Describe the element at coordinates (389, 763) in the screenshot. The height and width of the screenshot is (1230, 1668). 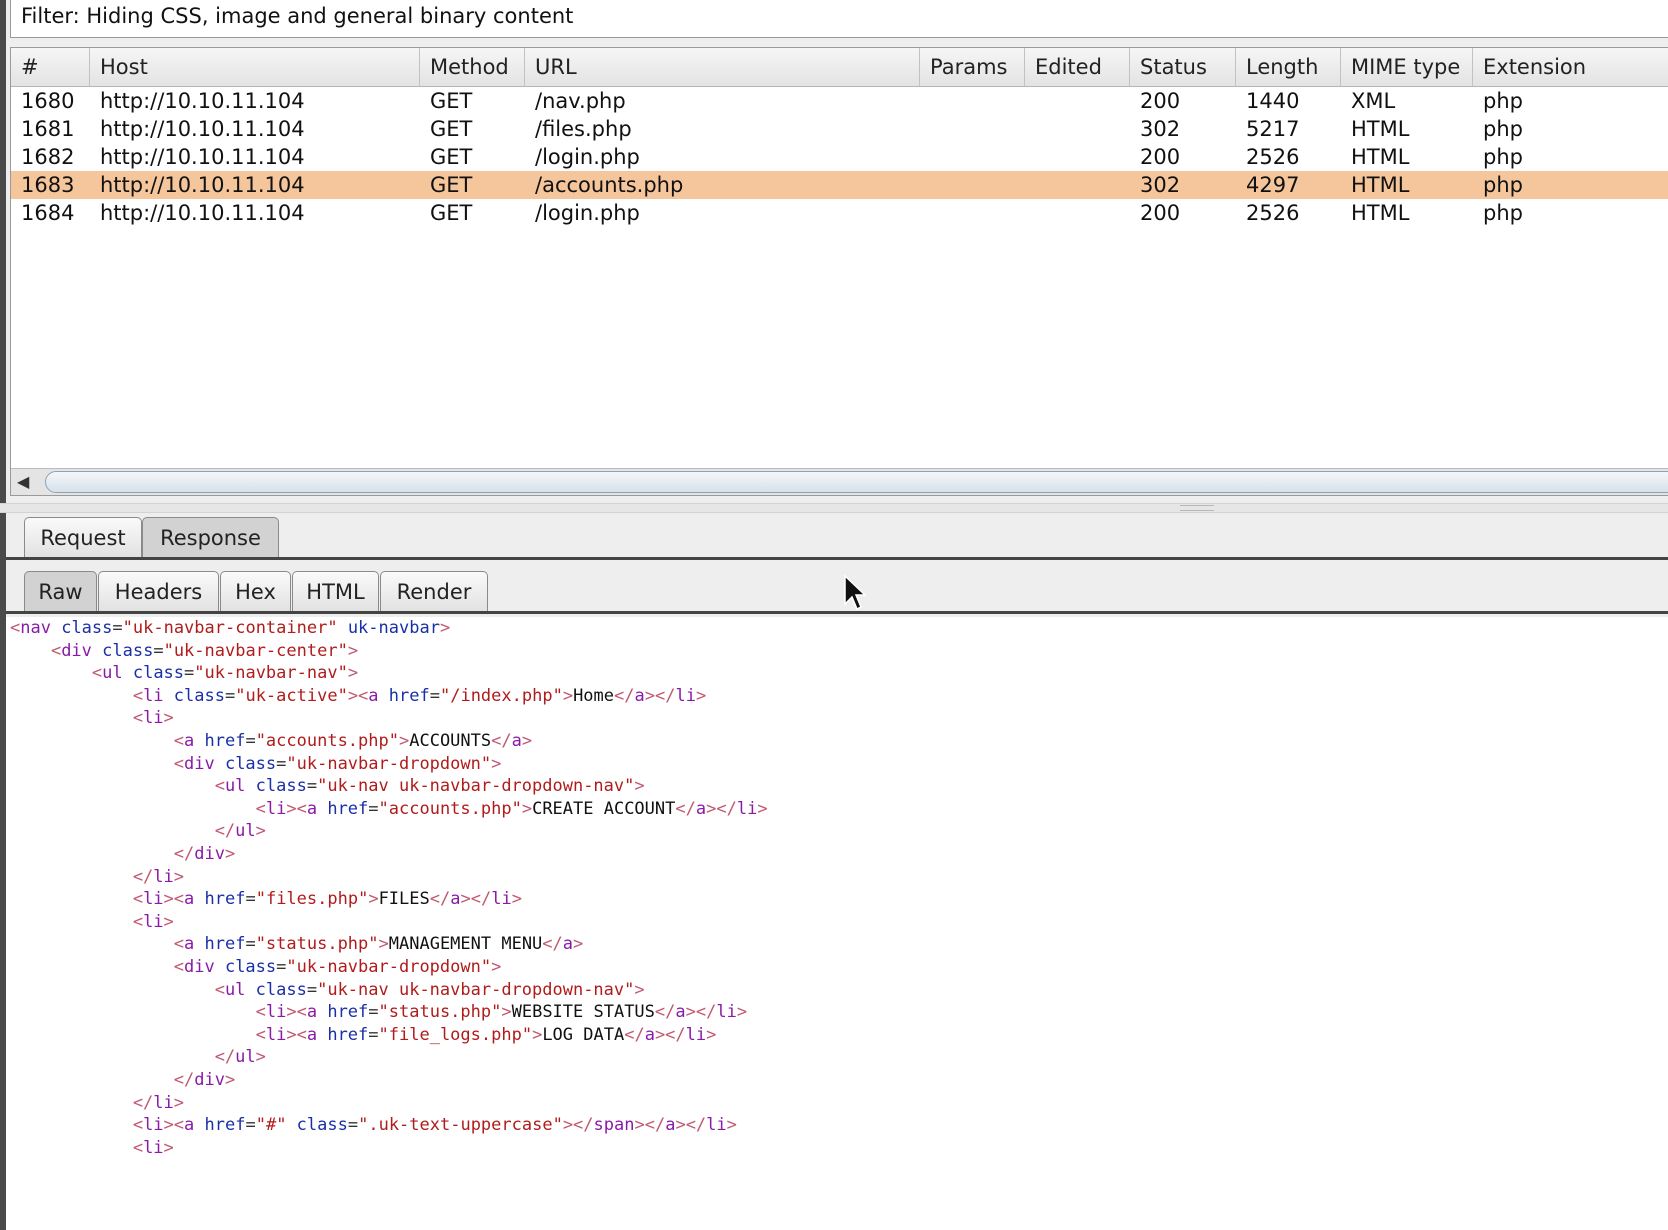
I see `code-token: "uk-navbar-dropdown"` at that location.